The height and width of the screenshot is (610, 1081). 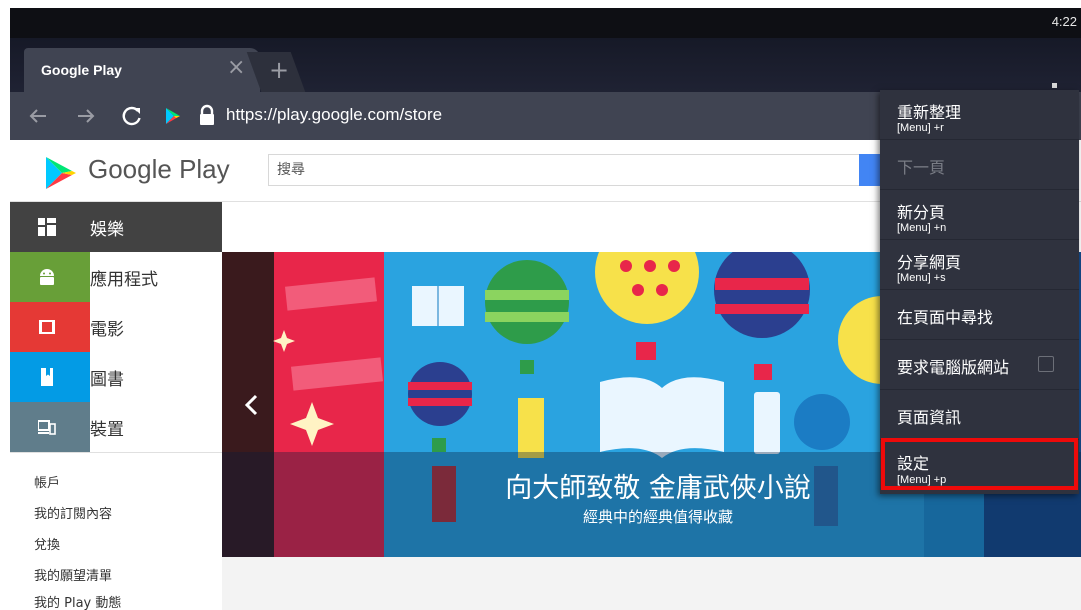 I want to click on category-apps: 應用程式, so click(x=116, y=277).